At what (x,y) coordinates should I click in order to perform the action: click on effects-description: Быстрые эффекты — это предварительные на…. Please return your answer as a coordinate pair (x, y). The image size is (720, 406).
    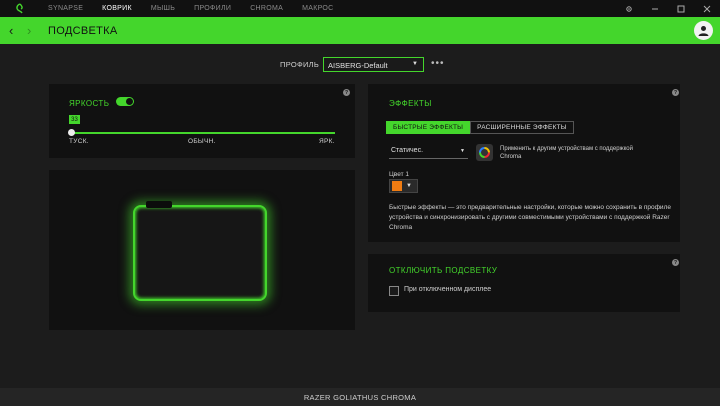
    Looking at the image, I should click on (530, 217).